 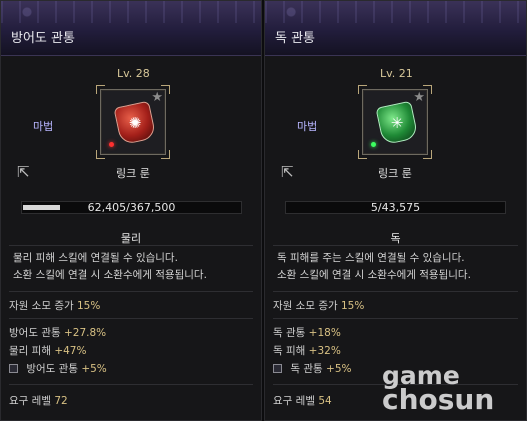 What do you see at coordinates (395, 238) in the screenshot?
I see `element-label: 독` at bounding box center [395, 238].